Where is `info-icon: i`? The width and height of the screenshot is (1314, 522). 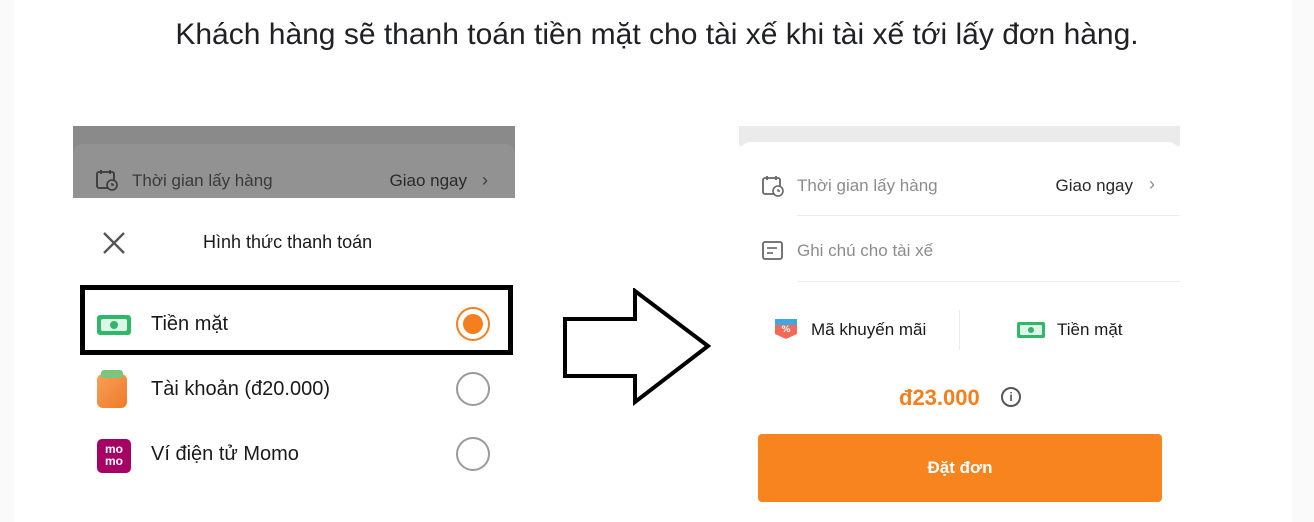
info-icon: i is located at coordinates (1011, 397).